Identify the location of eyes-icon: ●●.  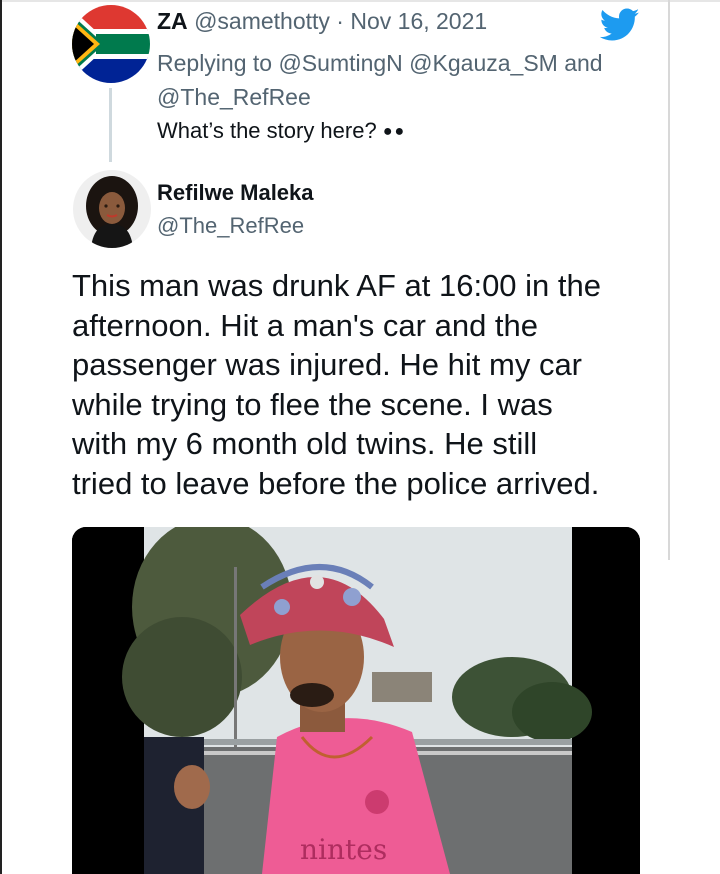
(394, 132).